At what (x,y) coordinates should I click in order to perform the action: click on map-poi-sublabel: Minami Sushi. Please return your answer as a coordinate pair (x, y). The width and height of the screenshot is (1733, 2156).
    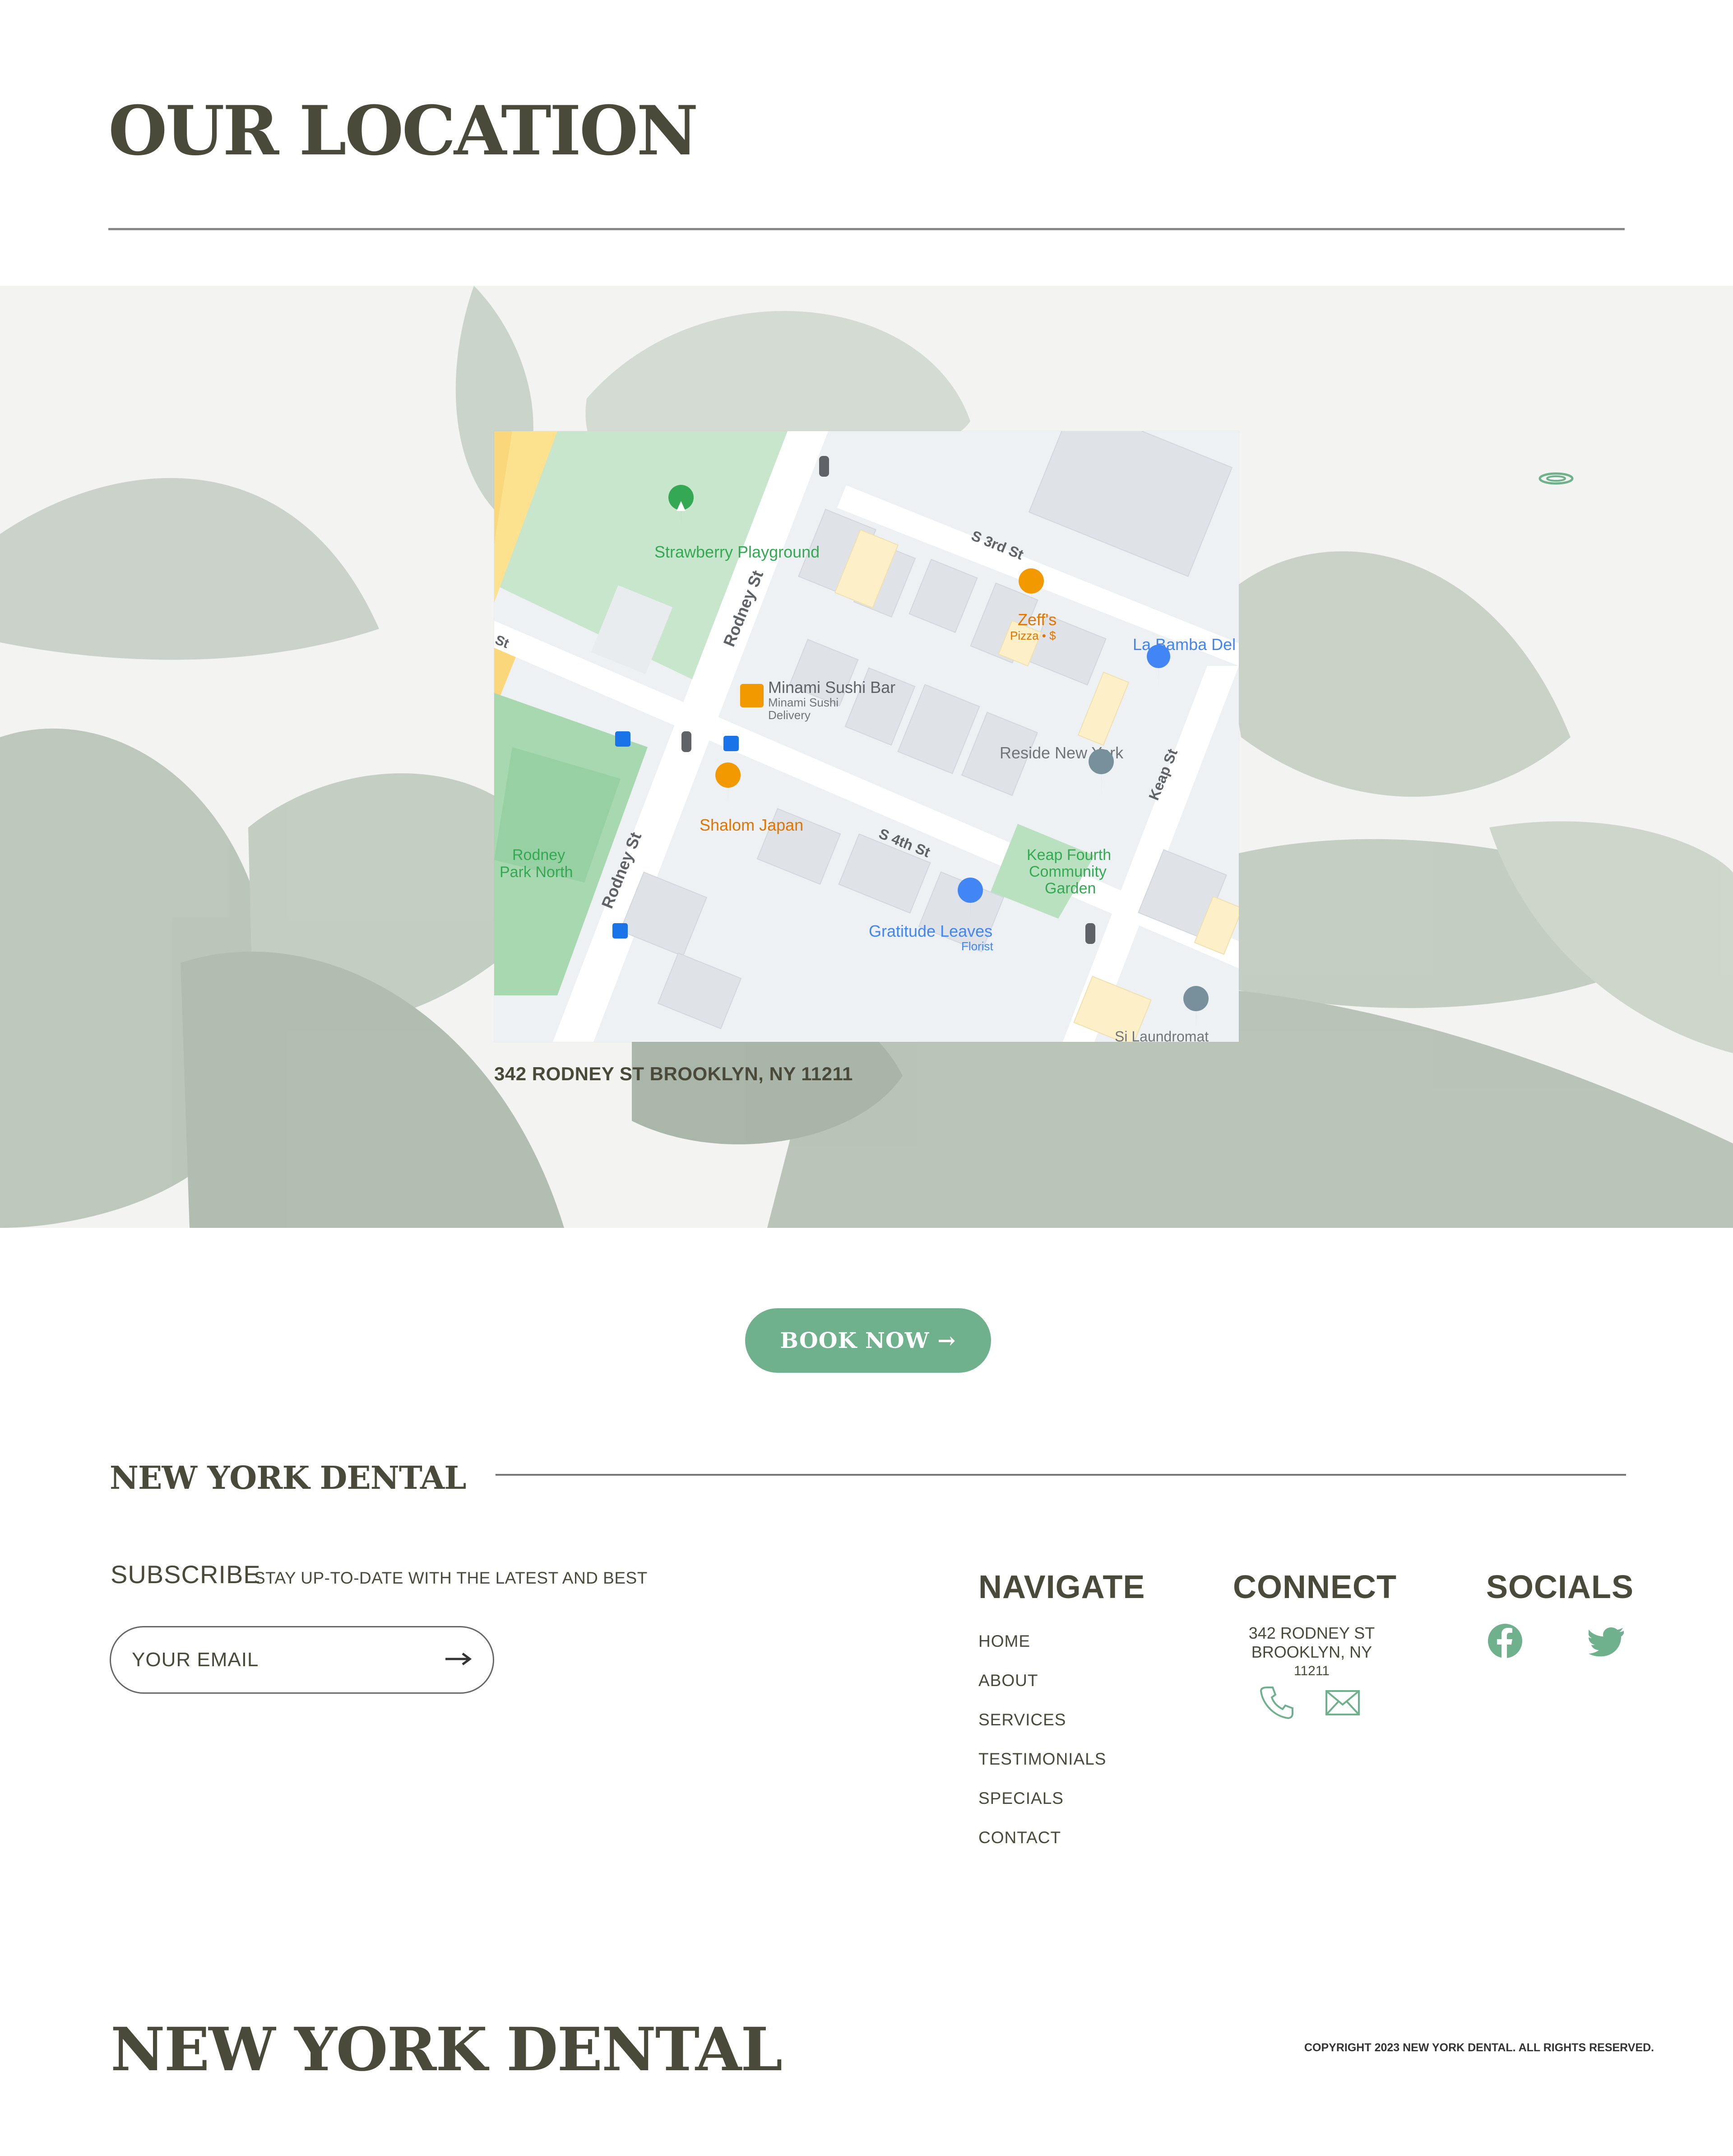
    Looking at the image, I should click on (803, 703).